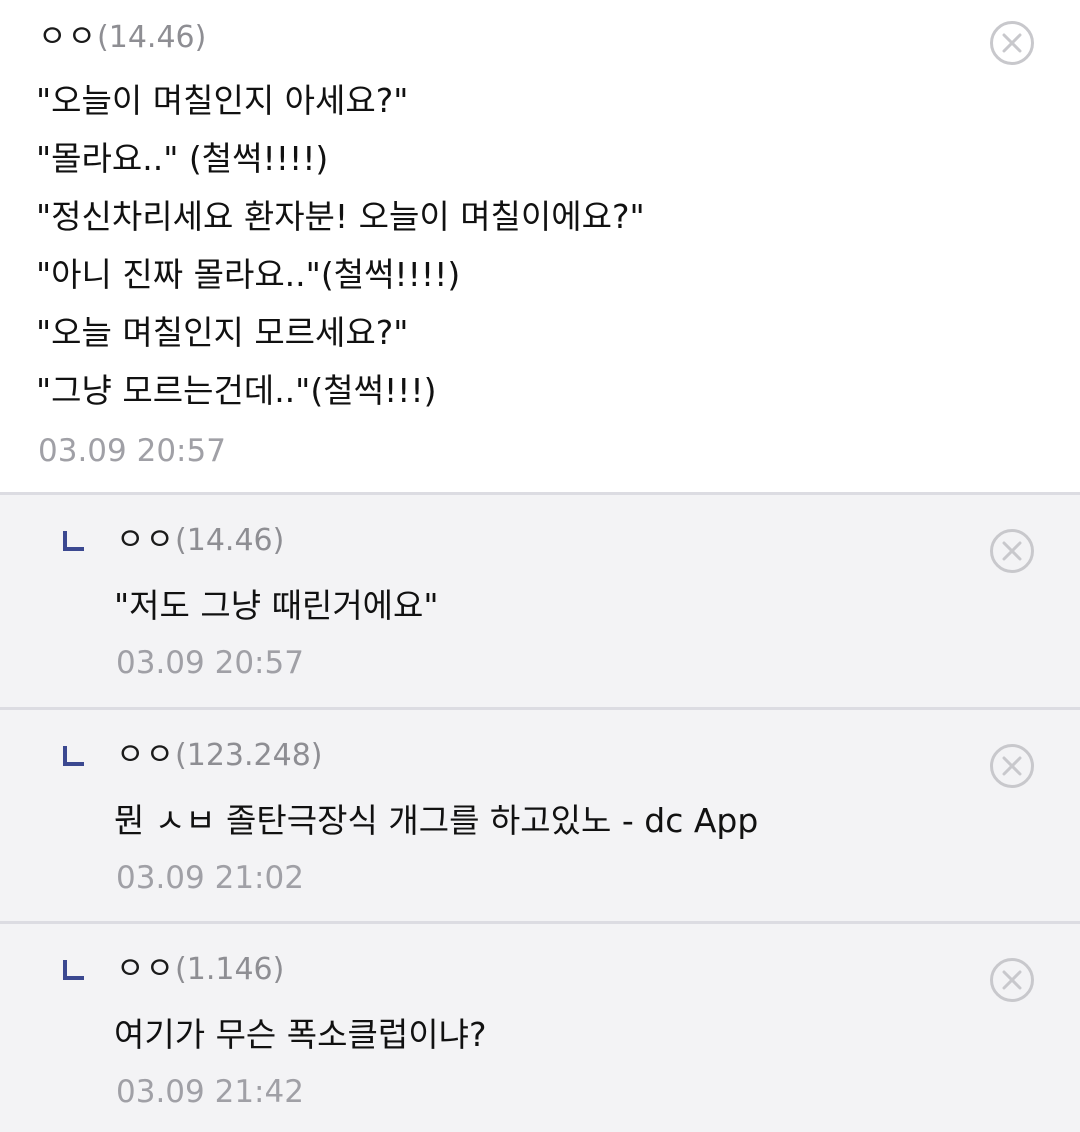  What do you see at coordinates (222, 332) in the screenshot?
I see `comment-text-line: "오늘 며칠인지 모르세요?"` at bounding box center [222, 332].